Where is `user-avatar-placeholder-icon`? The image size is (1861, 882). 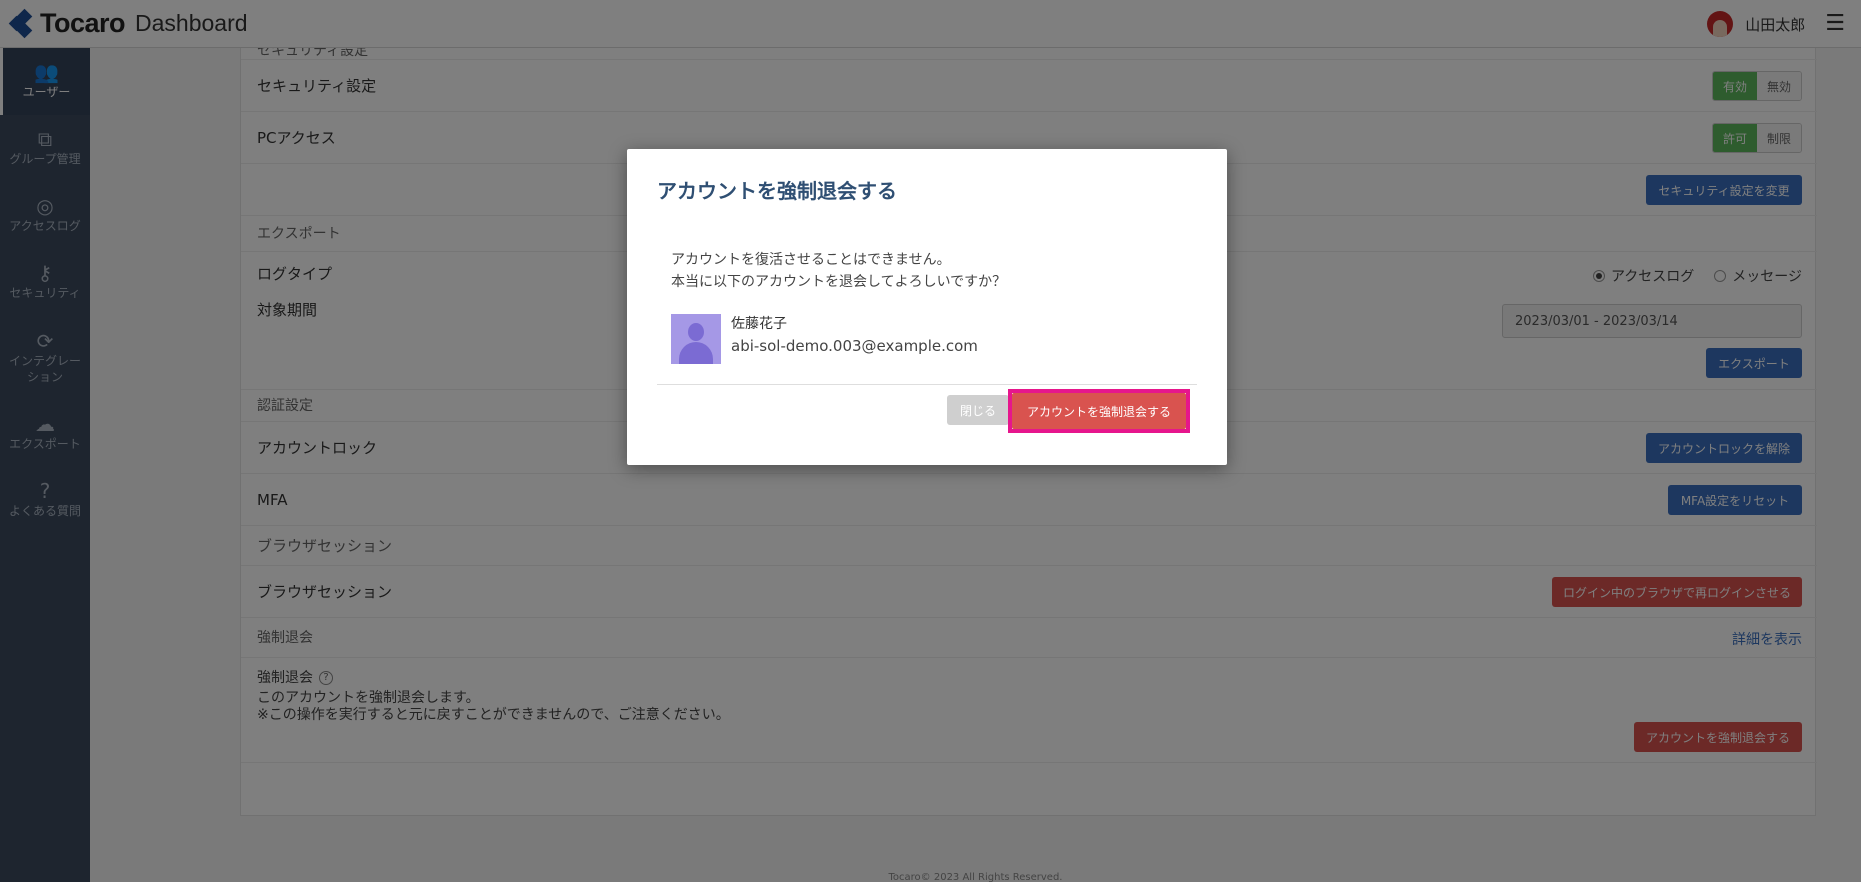 user-avatar-placeholder-icon is located at coordinates (696, 339).